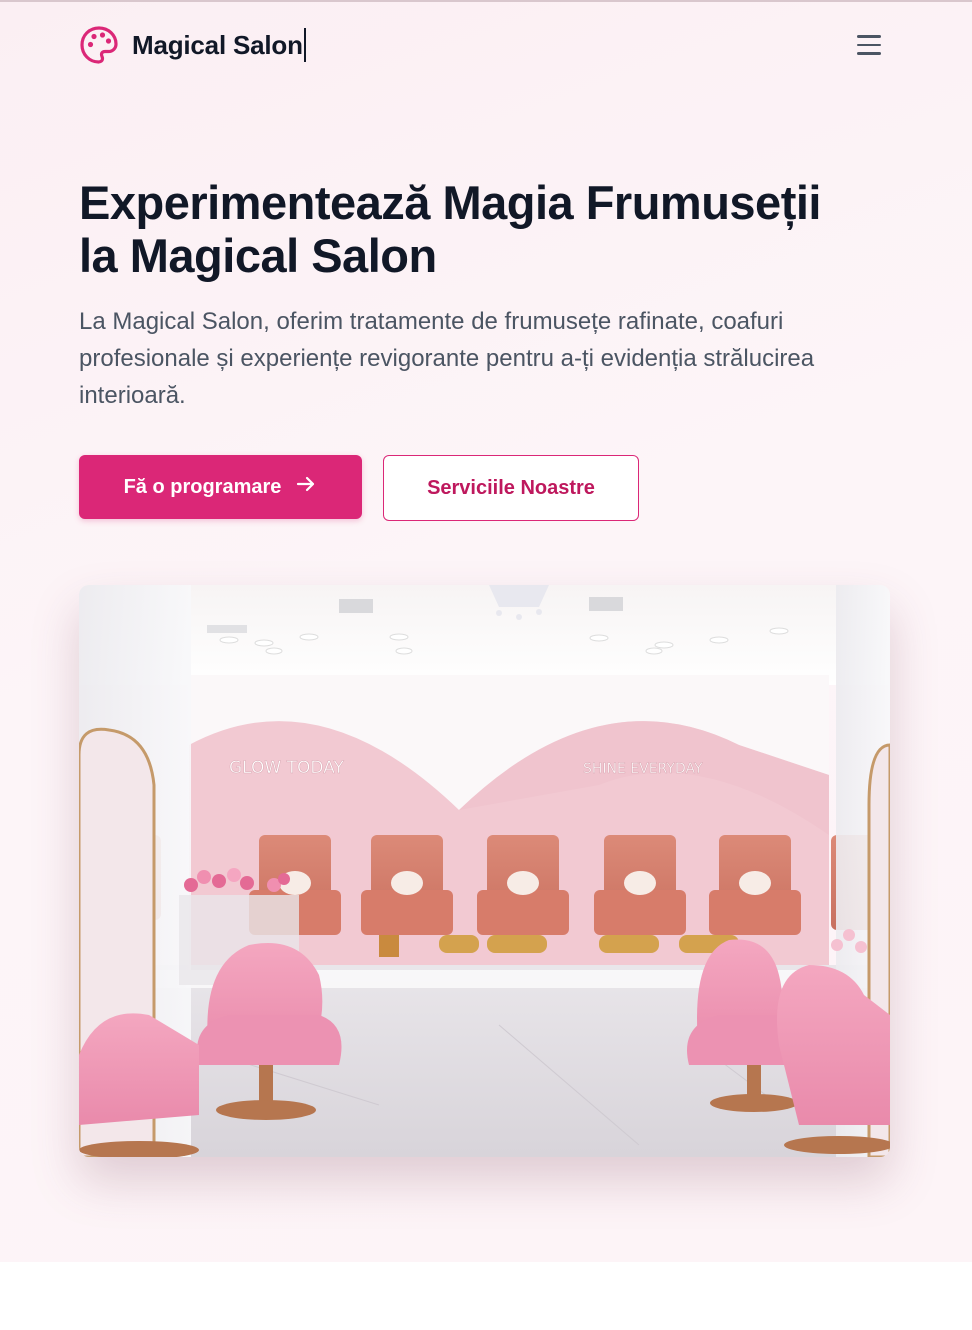 This screenshot has width=972, height=1330. What do you see at coordinates (219, 45) in the screenshot?
I see `brand-name: Magical Salon` at bounding box center [219, 45].